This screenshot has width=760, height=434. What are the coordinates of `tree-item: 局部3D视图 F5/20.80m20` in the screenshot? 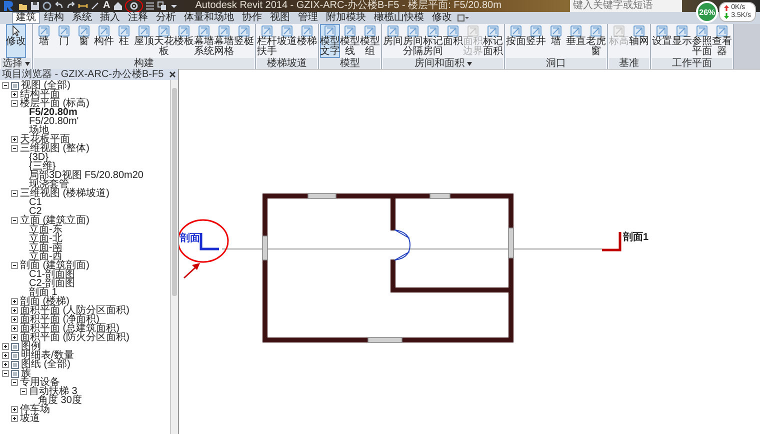 It's located at (86, 175).